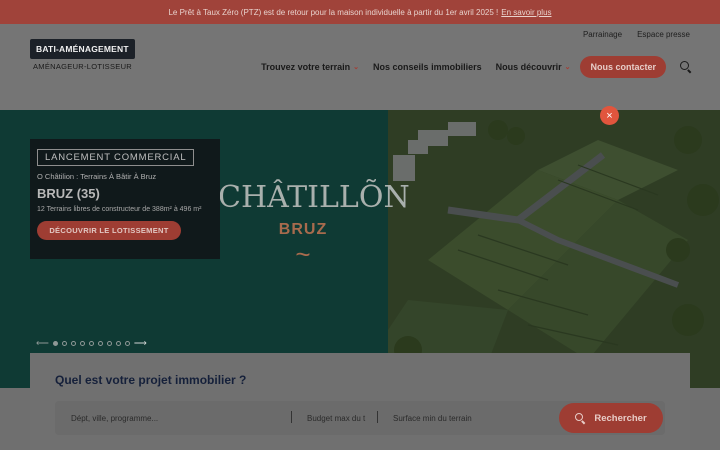  Describe the element at coordinates (636, 34) in the screenshot. I see `utility-nav: Parrainage Espace presse` at that location.